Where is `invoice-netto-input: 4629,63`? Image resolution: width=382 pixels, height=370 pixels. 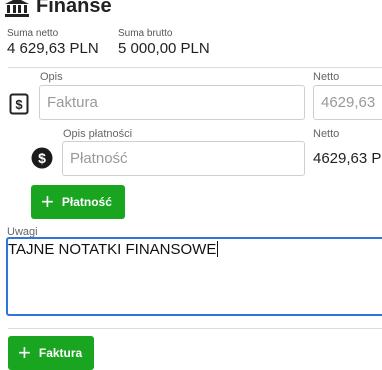
invoice-netto-input: 4629,63 is located at coordinates (347, 102).